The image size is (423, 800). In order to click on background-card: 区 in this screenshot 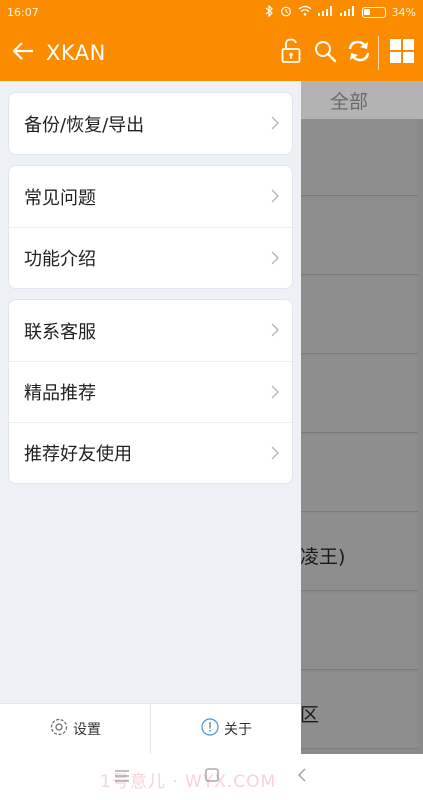, I will do `click(359, 710)`.